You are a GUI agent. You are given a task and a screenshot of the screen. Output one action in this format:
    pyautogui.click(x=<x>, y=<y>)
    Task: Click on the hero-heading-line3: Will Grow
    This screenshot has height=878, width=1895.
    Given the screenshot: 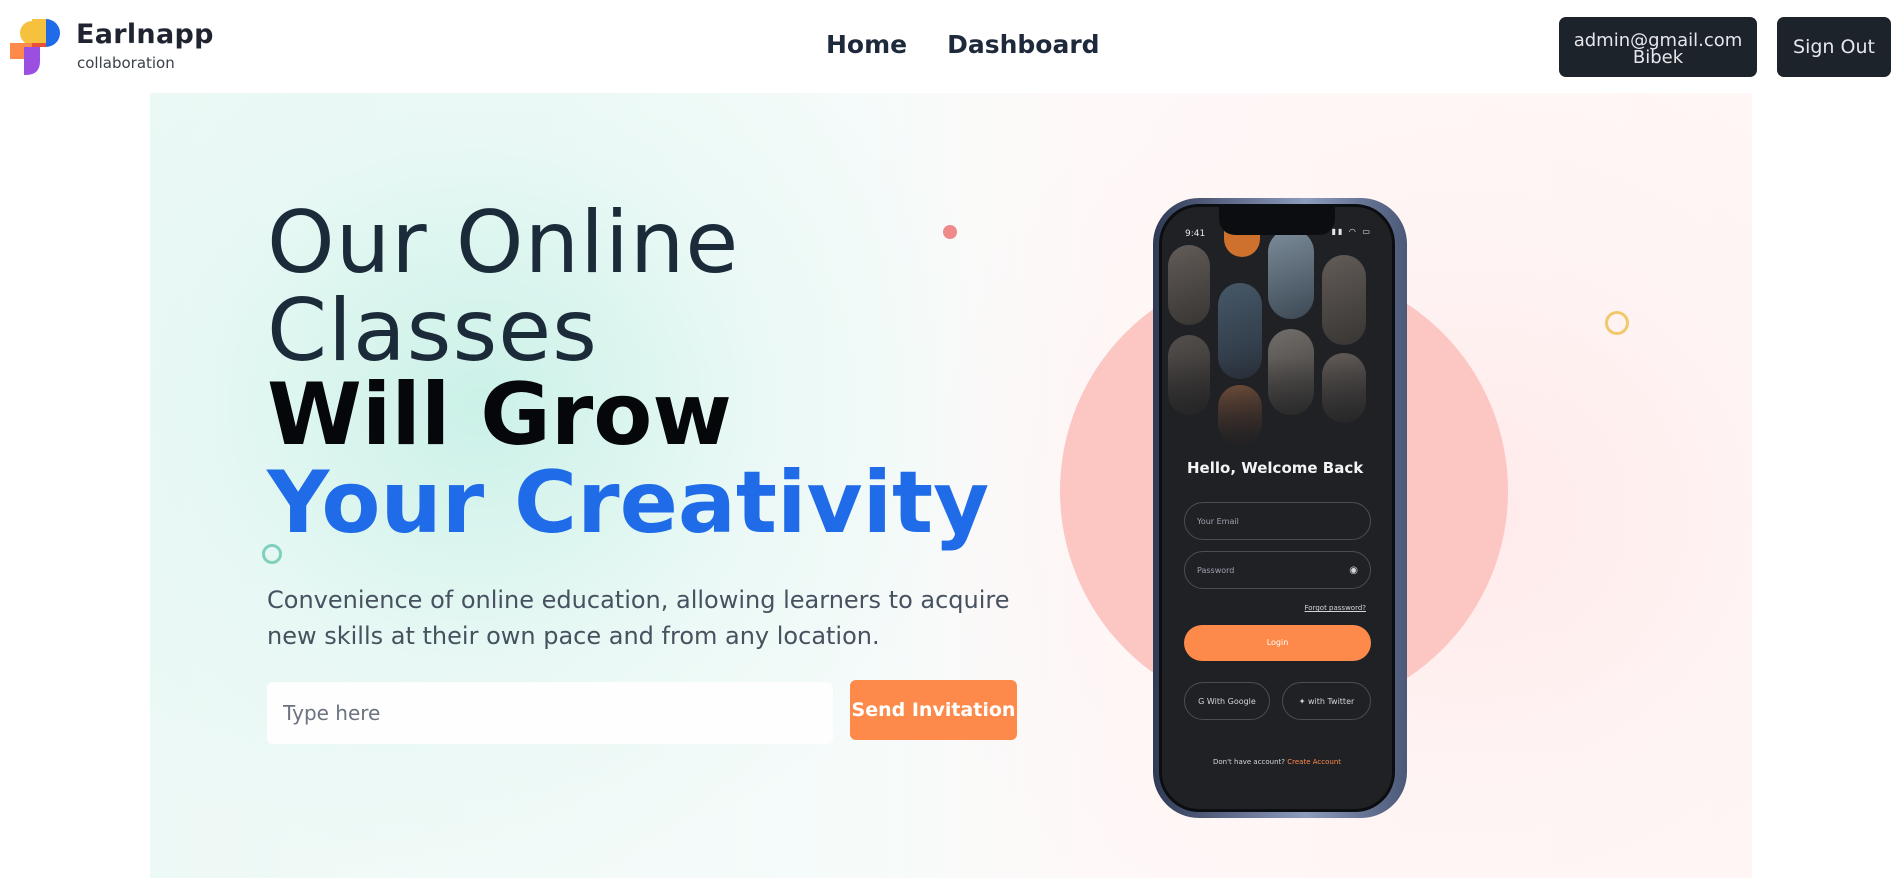 What is the action you would take?
    pyautogui.click(x=499, y=415)
    